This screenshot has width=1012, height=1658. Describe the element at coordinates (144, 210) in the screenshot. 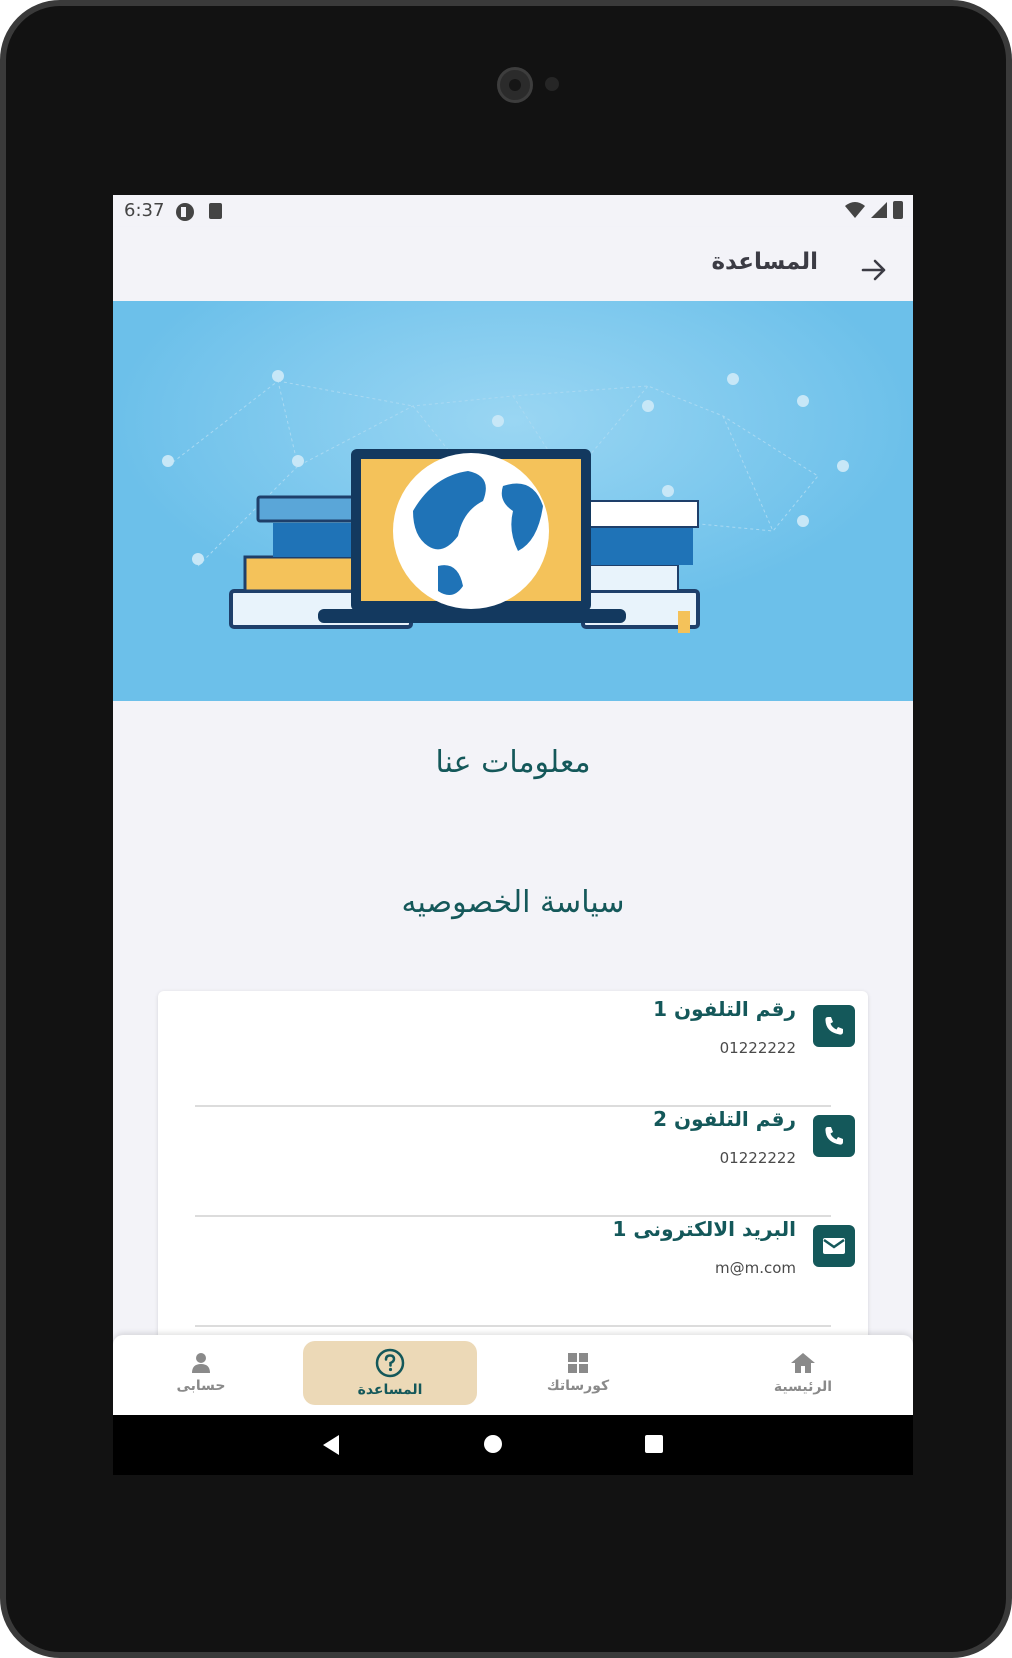

I see `status-time: 6:37` at that location.